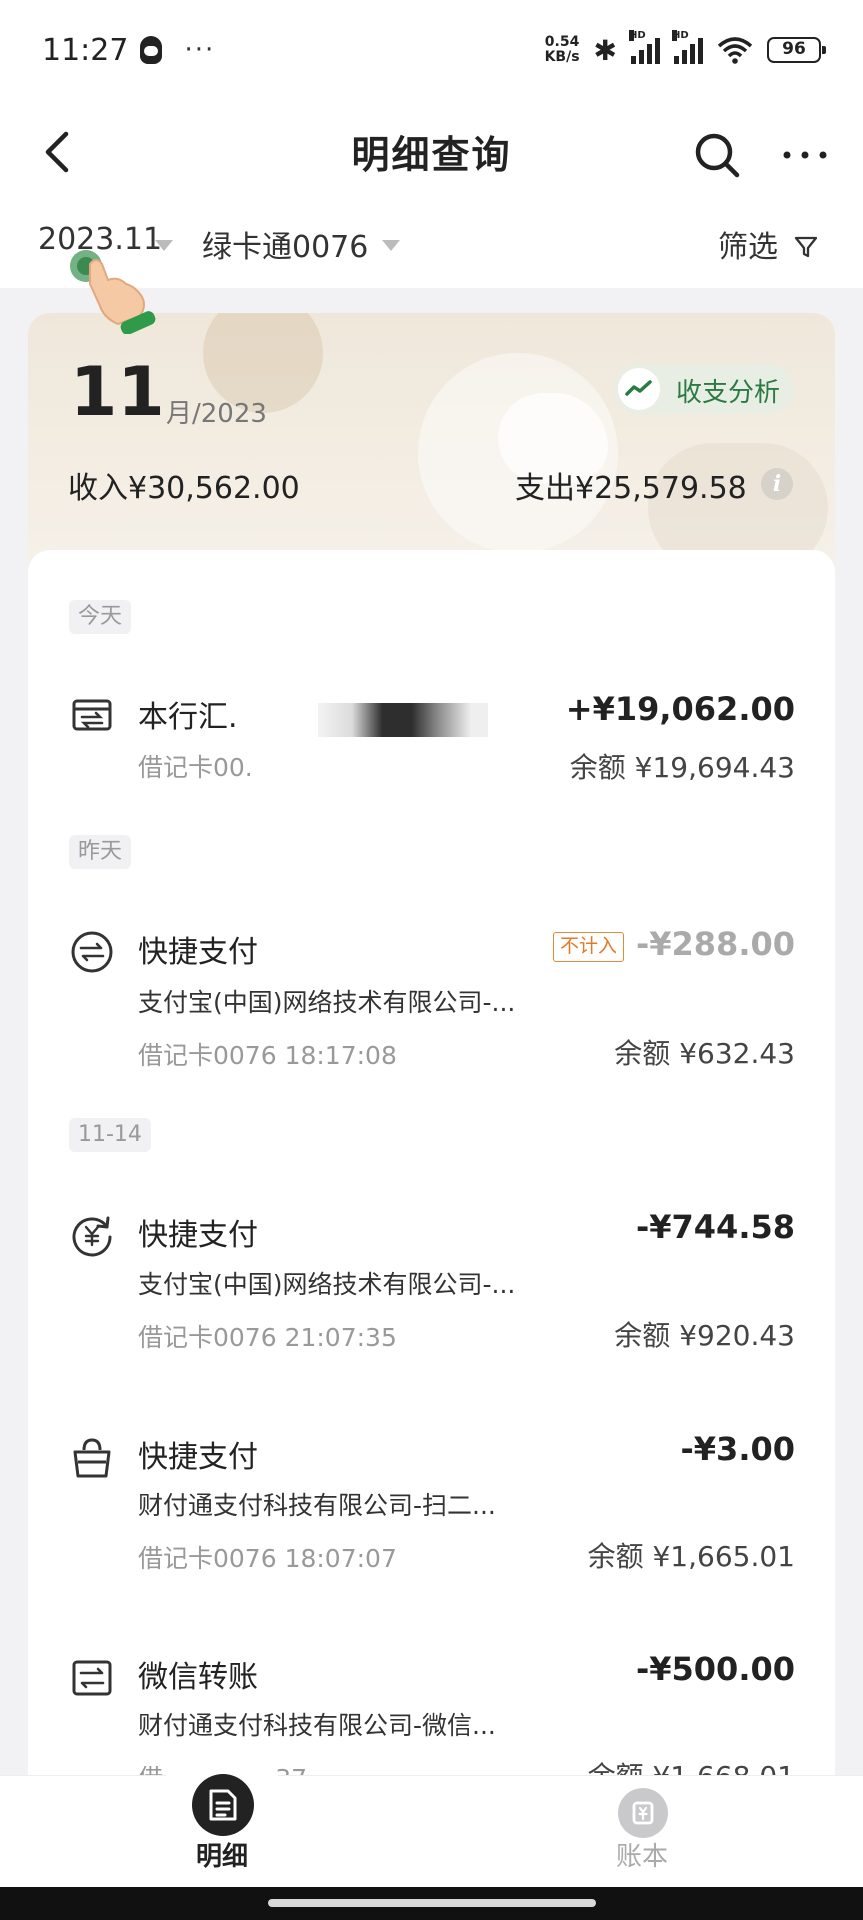 This screenshot has width=863, height=1920. Describe the element at coordinates (267, 1337) in the screenshot. I see `transaction-meta: 借记卡0076 21:07:35` at that location.